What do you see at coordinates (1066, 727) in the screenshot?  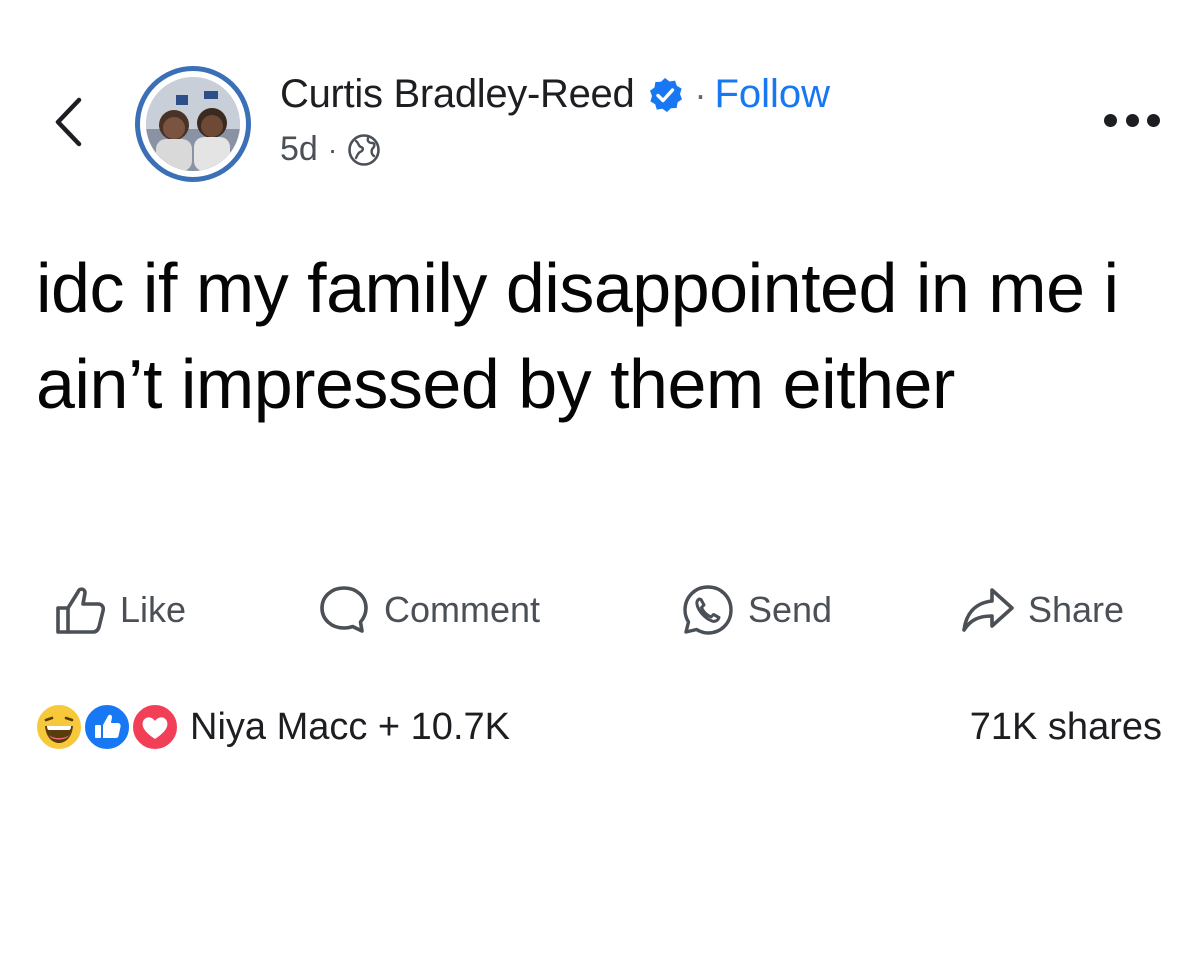 I see `shares-count: 71K shares` at bounding box center [1066, 727].